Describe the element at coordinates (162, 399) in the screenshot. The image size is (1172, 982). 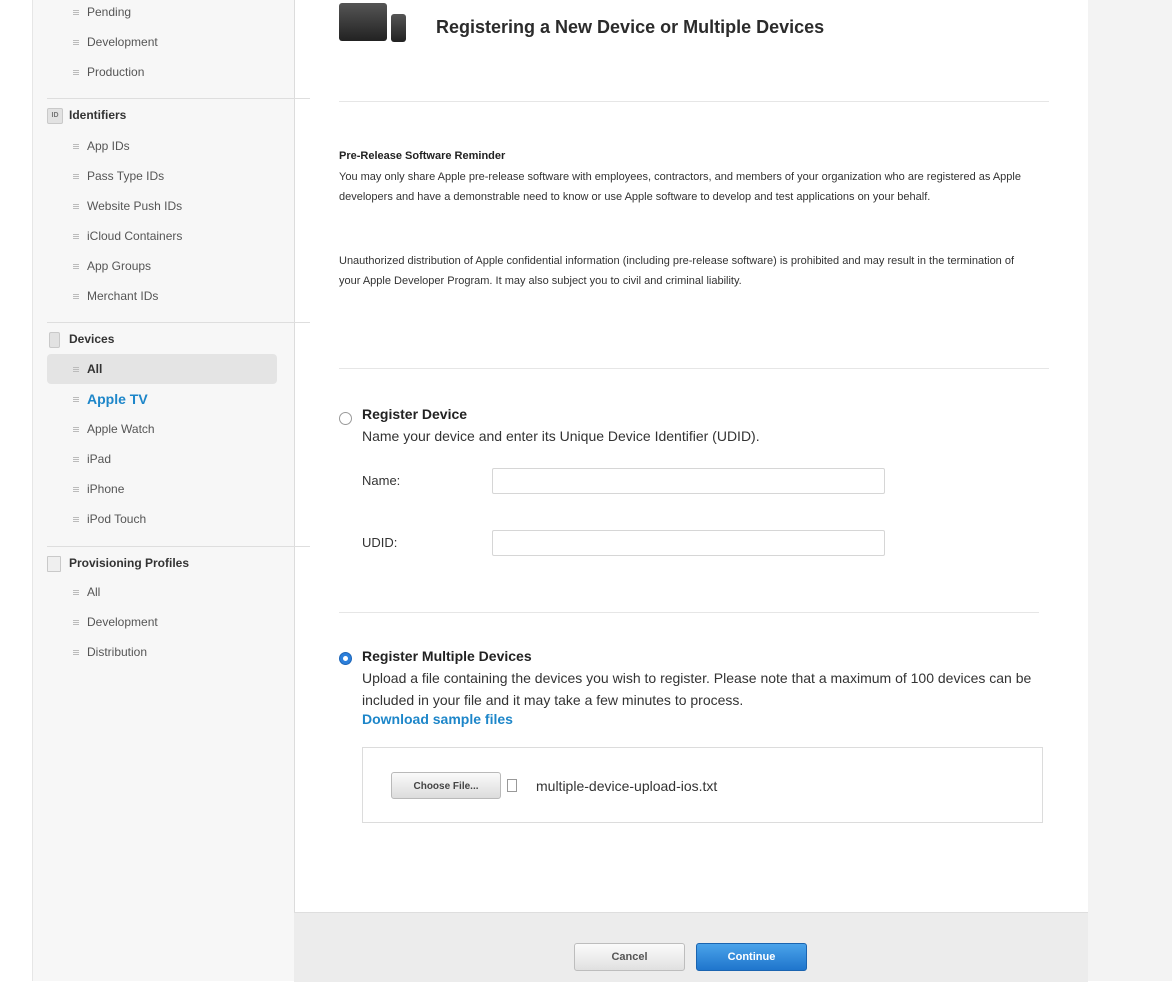
I see `sidebar-item-apple-tv: Apple TV` at that location.